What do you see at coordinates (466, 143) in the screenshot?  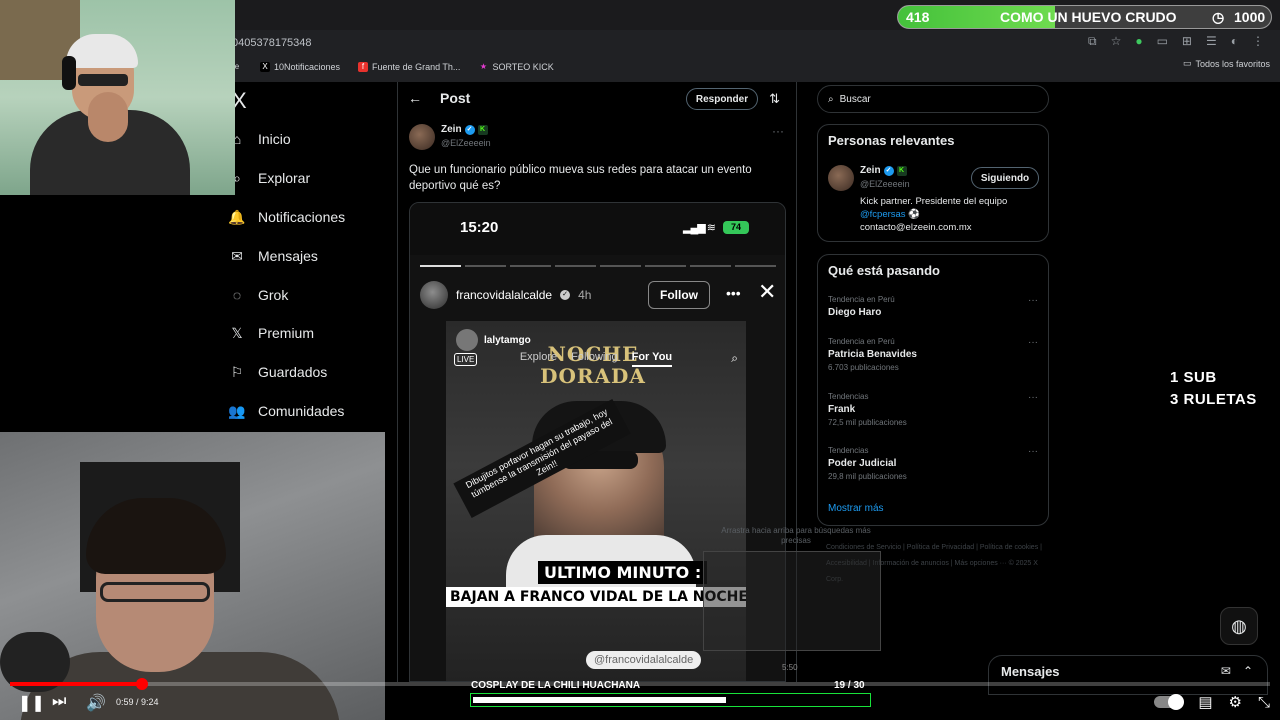 I see `author-handle: @ElZeeeein` at bounding box center [466, 143].